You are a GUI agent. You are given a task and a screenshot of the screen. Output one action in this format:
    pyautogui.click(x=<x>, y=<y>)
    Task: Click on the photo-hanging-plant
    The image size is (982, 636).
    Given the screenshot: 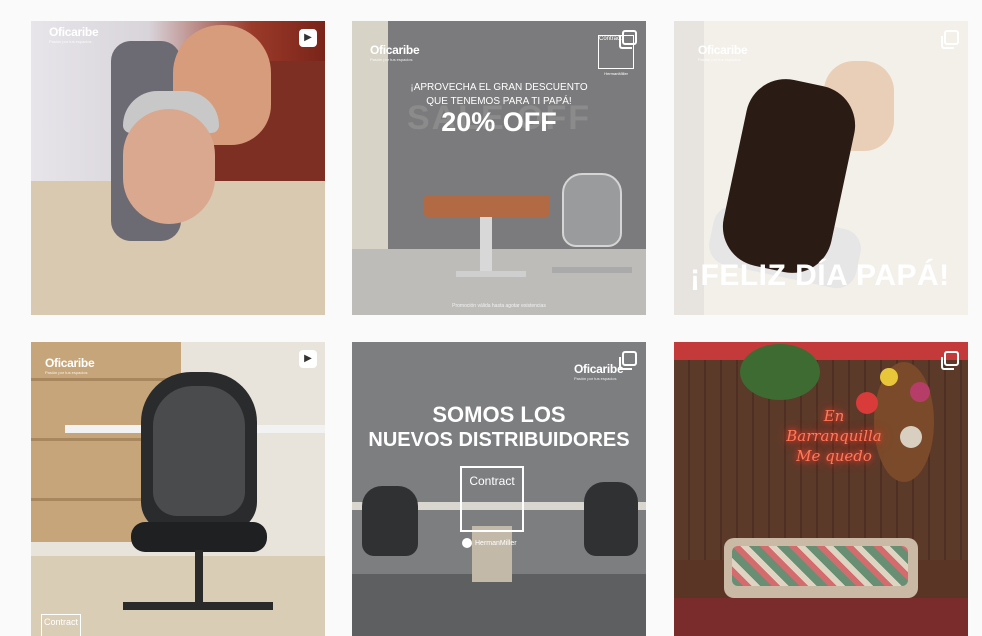 What is the action you would take?
    pyautogui.click(x=780, y=372)
    